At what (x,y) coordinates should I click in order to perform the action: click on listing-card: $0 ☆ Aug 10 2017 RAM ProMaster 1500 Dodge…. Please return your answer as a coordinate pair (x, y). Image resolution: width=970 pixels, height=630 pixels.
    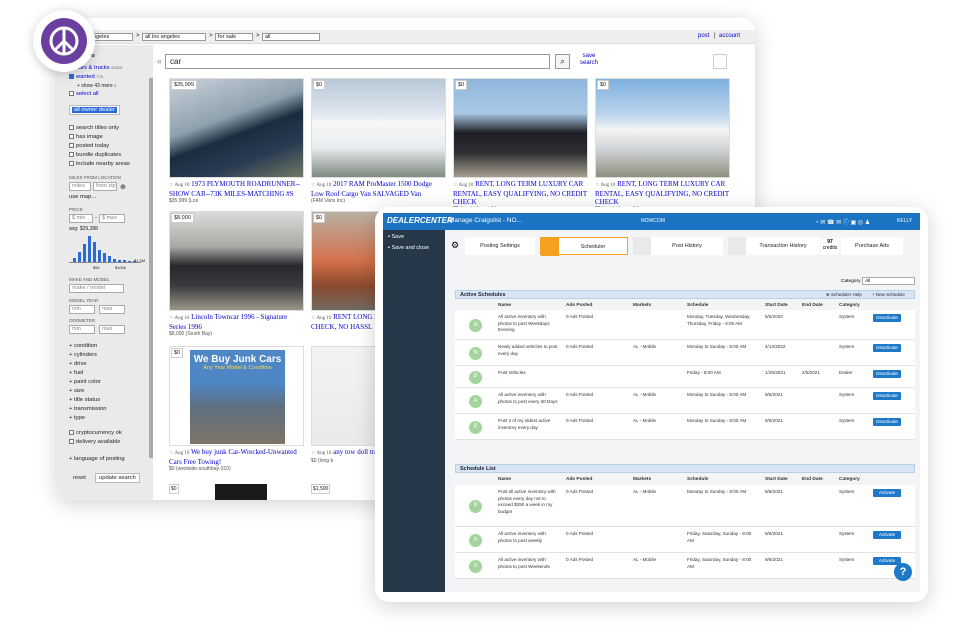
    Looking at the image, I should click on (378, 141).